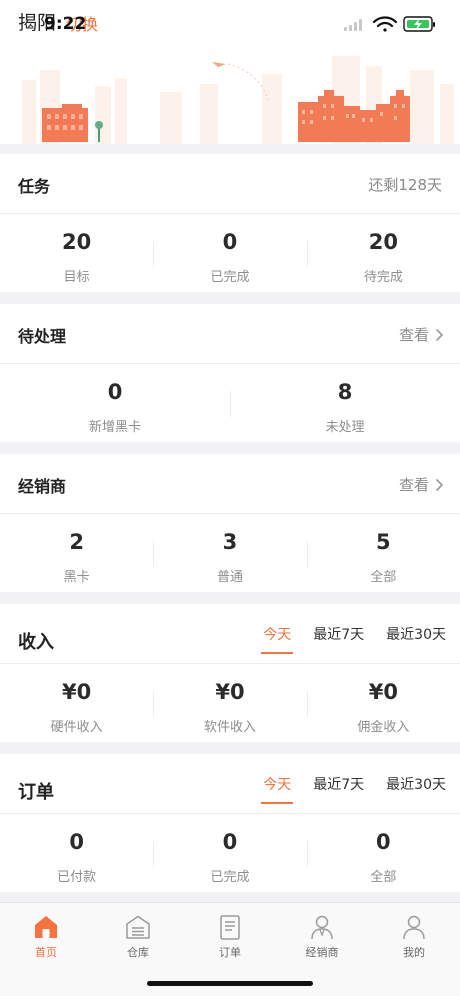 The height and width of the screenshot is (996, 460). Describe the element at coordinates (419, 24) in the screenshot. I see `battery-icon` at that location.